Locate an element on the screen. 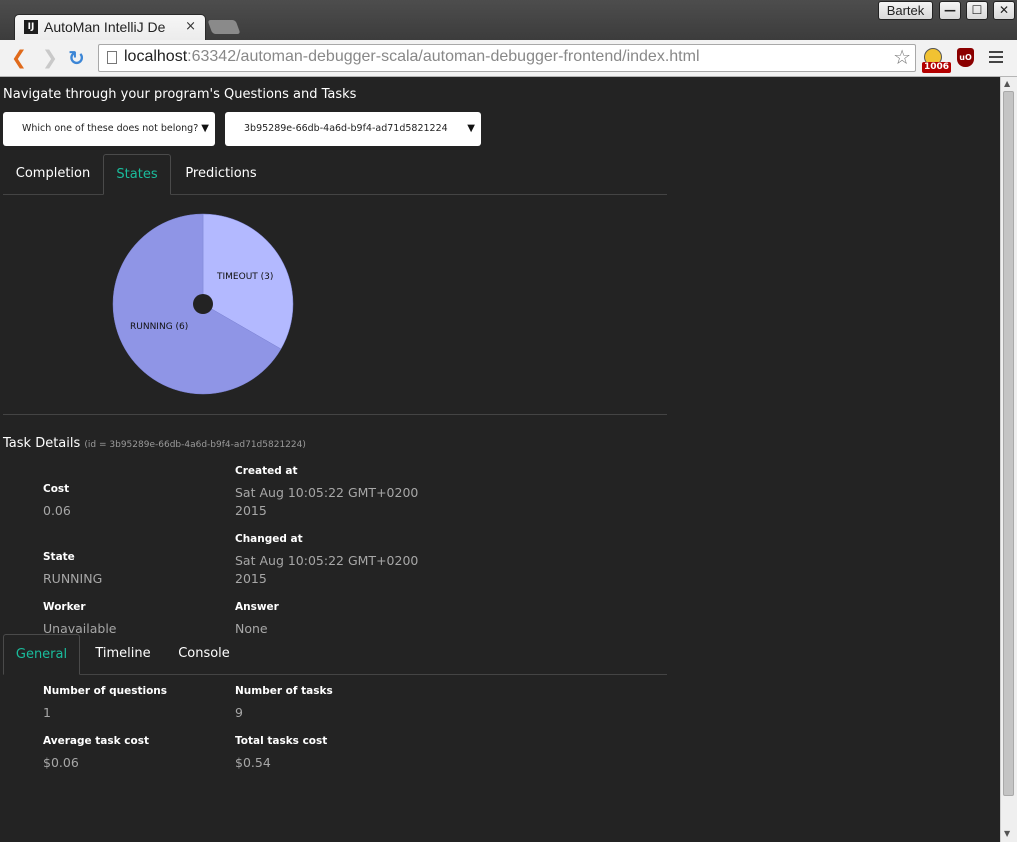  tab-console: Console is located at coordinates (204, 654).